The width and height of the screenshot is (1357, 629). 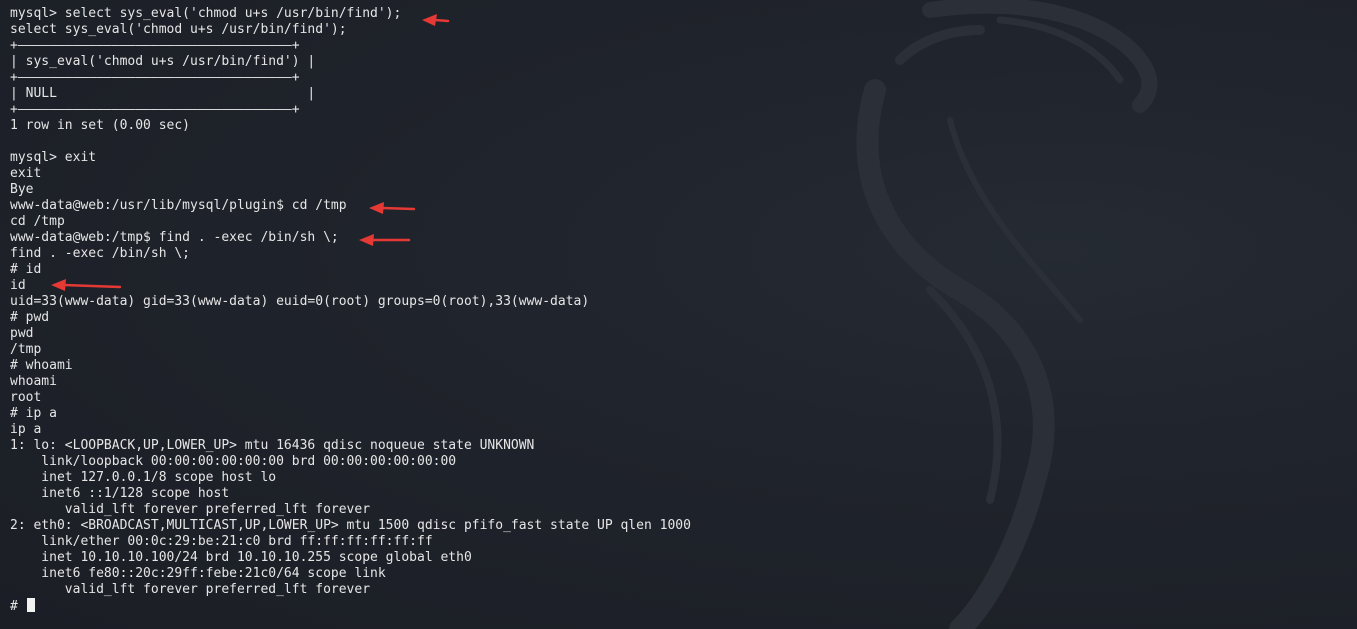 I want to click on annotation-layer, so click(x=250, y=152).